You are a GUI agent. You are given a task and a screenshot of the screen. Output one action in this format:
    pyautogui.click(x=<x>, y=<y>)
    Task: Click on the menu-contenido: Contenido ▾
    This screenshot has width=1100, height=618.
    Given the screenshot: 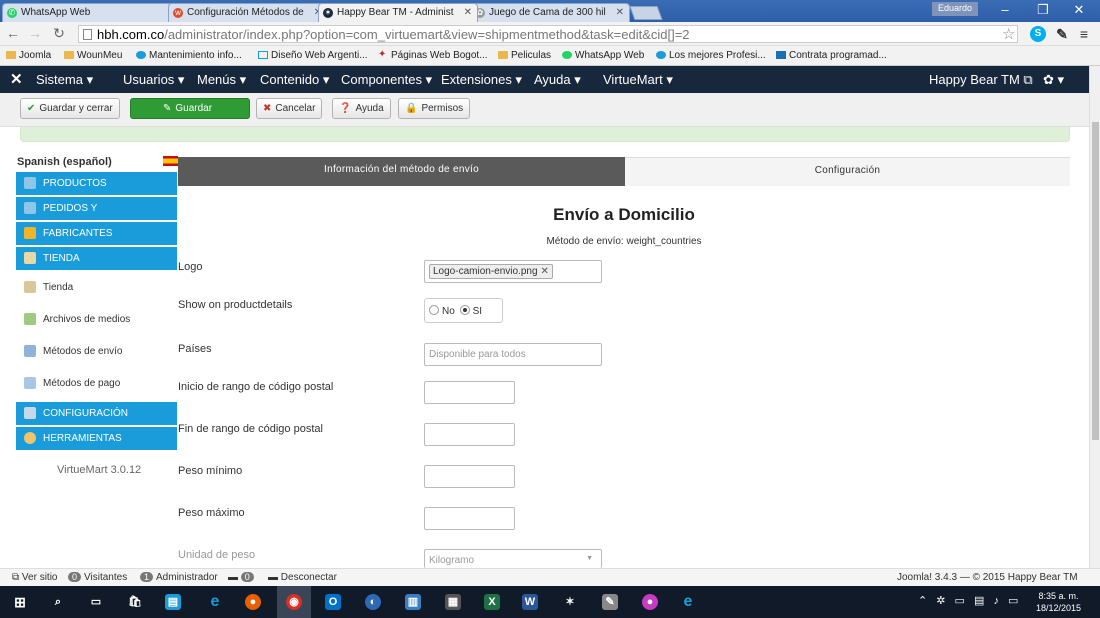 What is the action you would take?
    pyautogui.click(x=294, y=80)
    